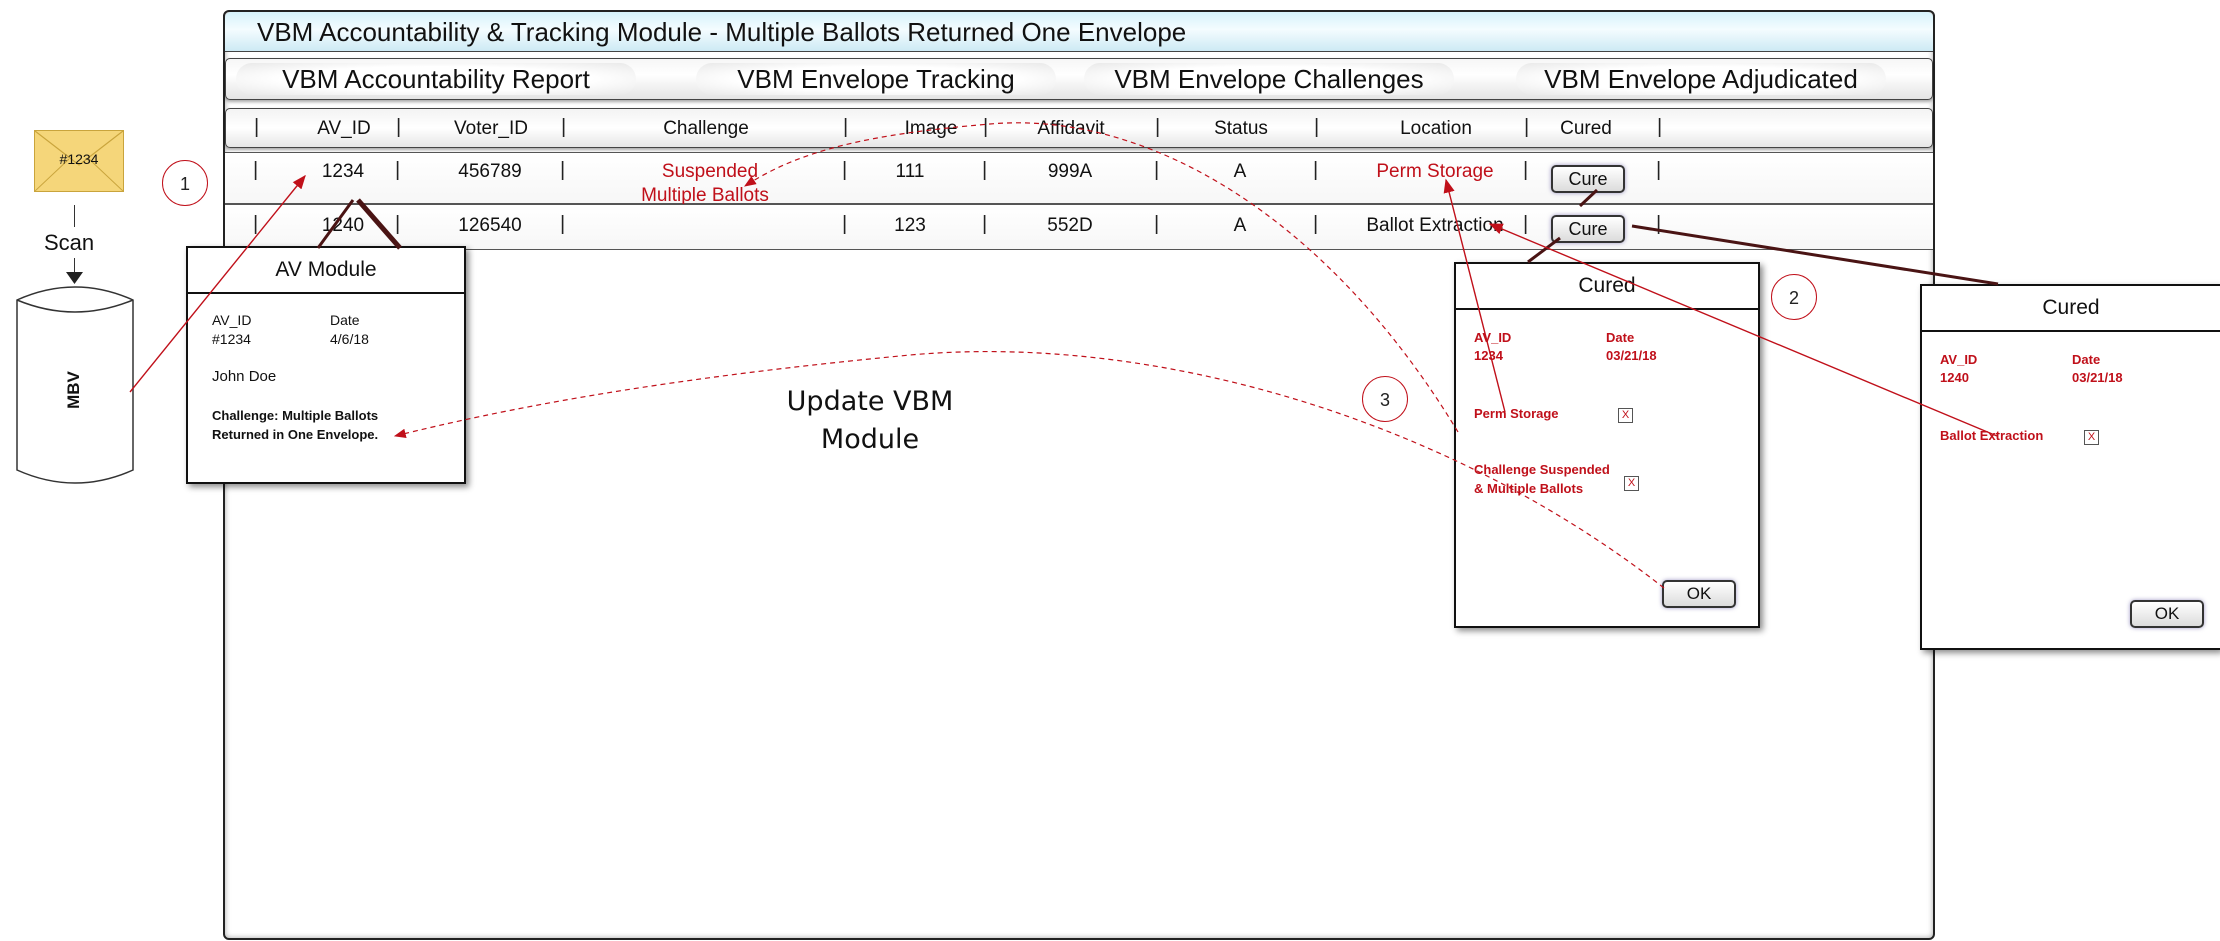 This screenshot has height=941, width=2220. Describe the element at coordinates (343, 171) in the screenshot. I see `cell-av-id: 1234` at that location.